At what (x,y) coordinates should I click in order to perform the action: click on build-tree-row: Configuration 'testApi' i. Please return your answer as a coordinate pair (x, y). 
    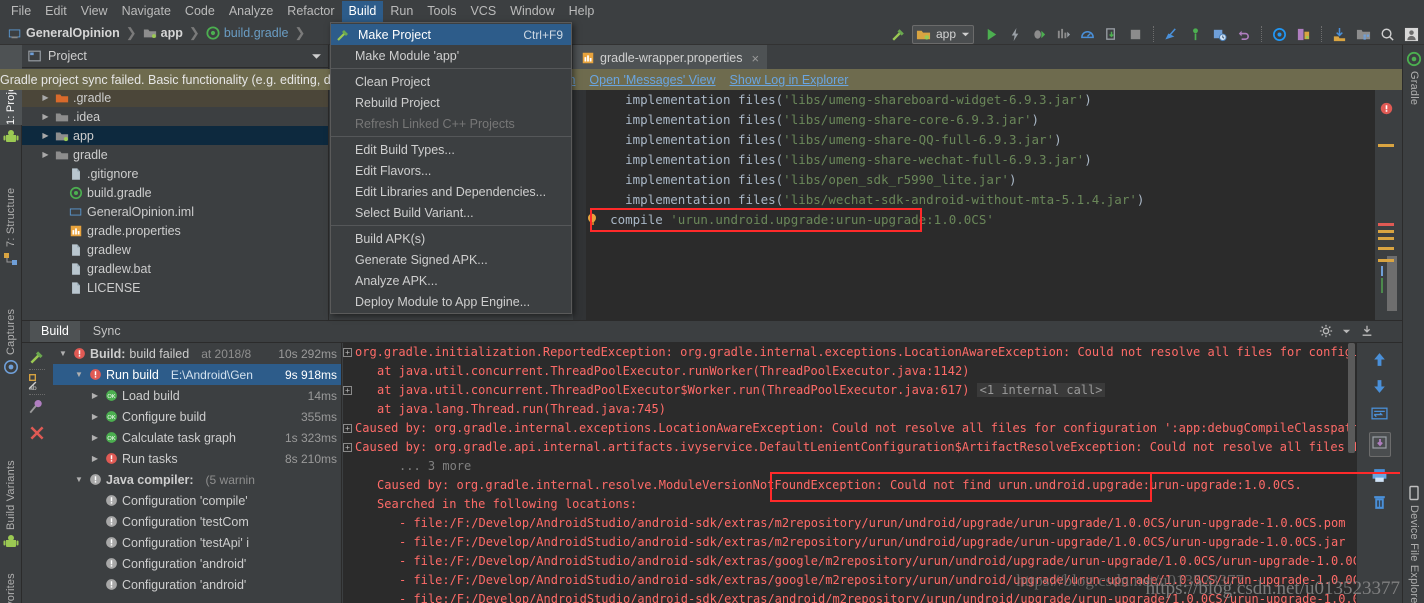
    Looking at the image, I should click on (197, 542).